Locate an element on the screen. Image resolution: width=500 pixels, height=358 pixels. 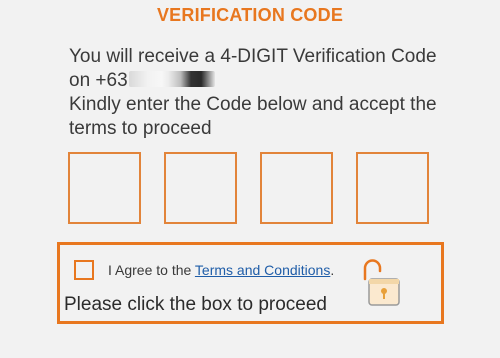
agree-suffix: . is located at coordinates (332, 270).